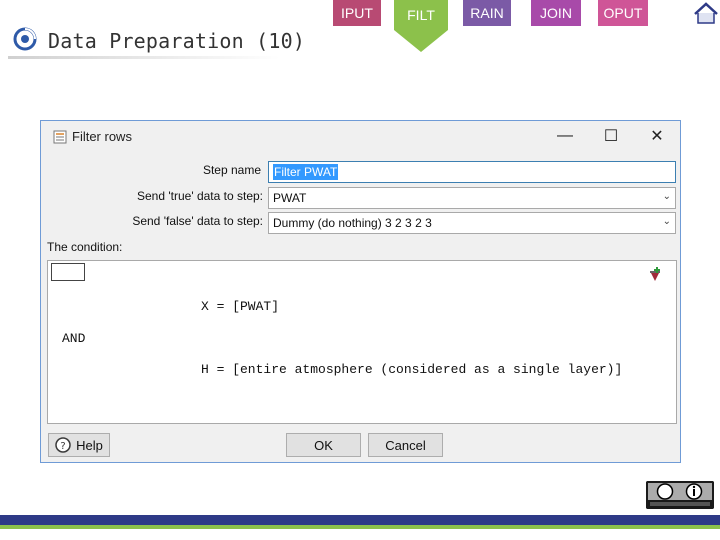  What do you see at coordinates (231, 170) in the screenshot?
I see `step-name-label: Step name` at bounding box center [231, 170].